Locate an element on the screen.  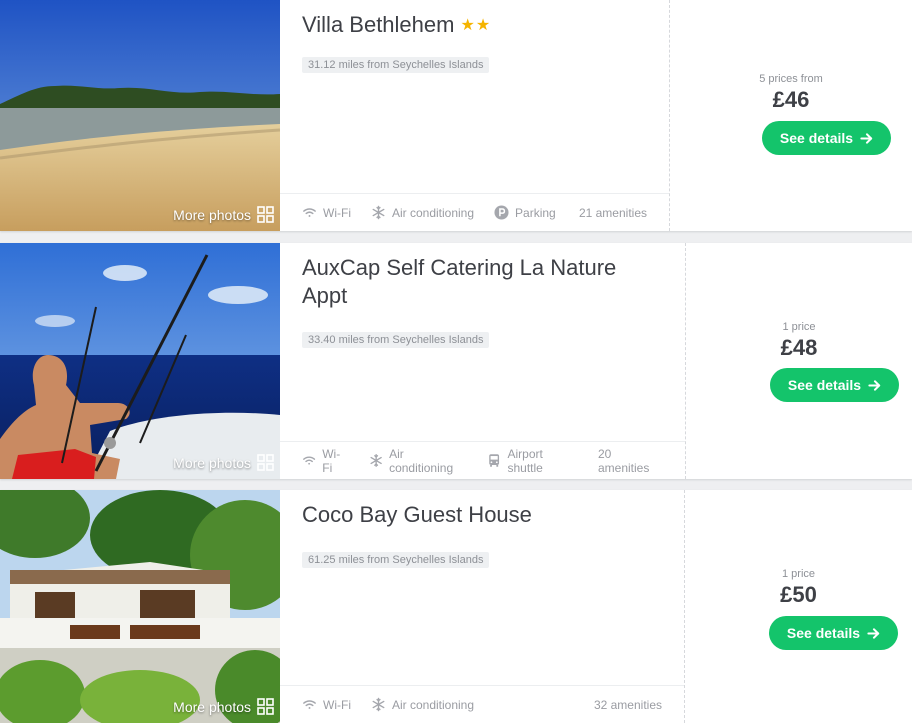
amenities-bar: Wi-Fi Air conditioning 32 amenities is located at coordinates (482, 704).